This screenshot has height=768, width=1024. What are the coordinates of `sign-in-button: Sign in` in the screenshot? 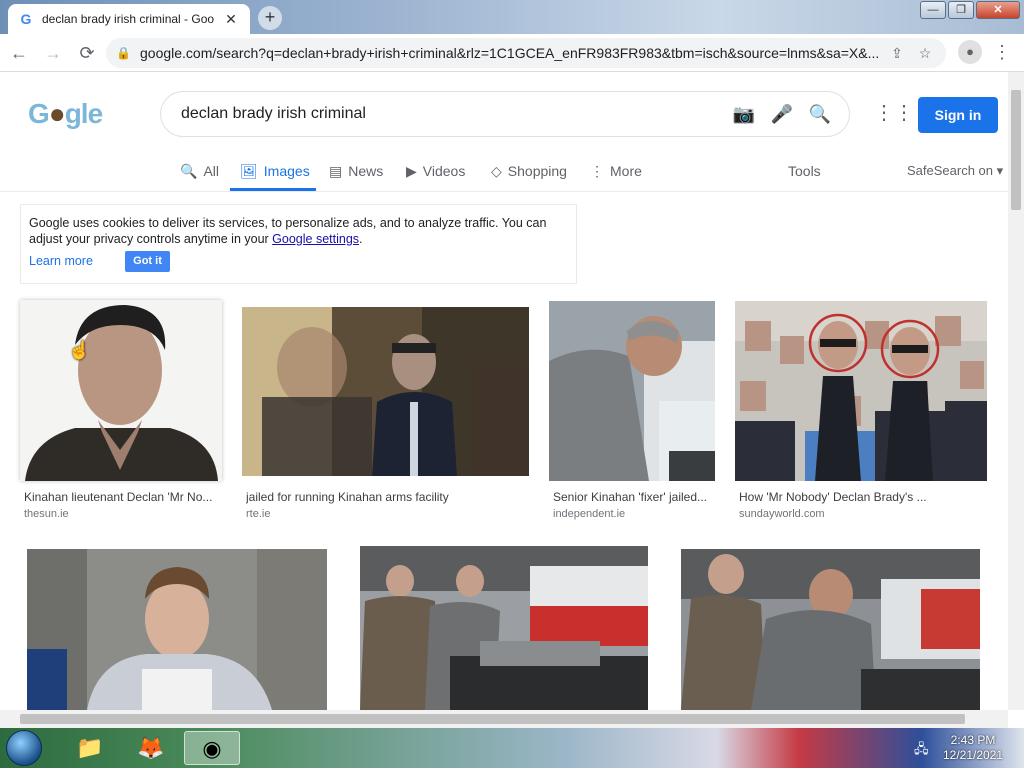 It's located at (958, 115).